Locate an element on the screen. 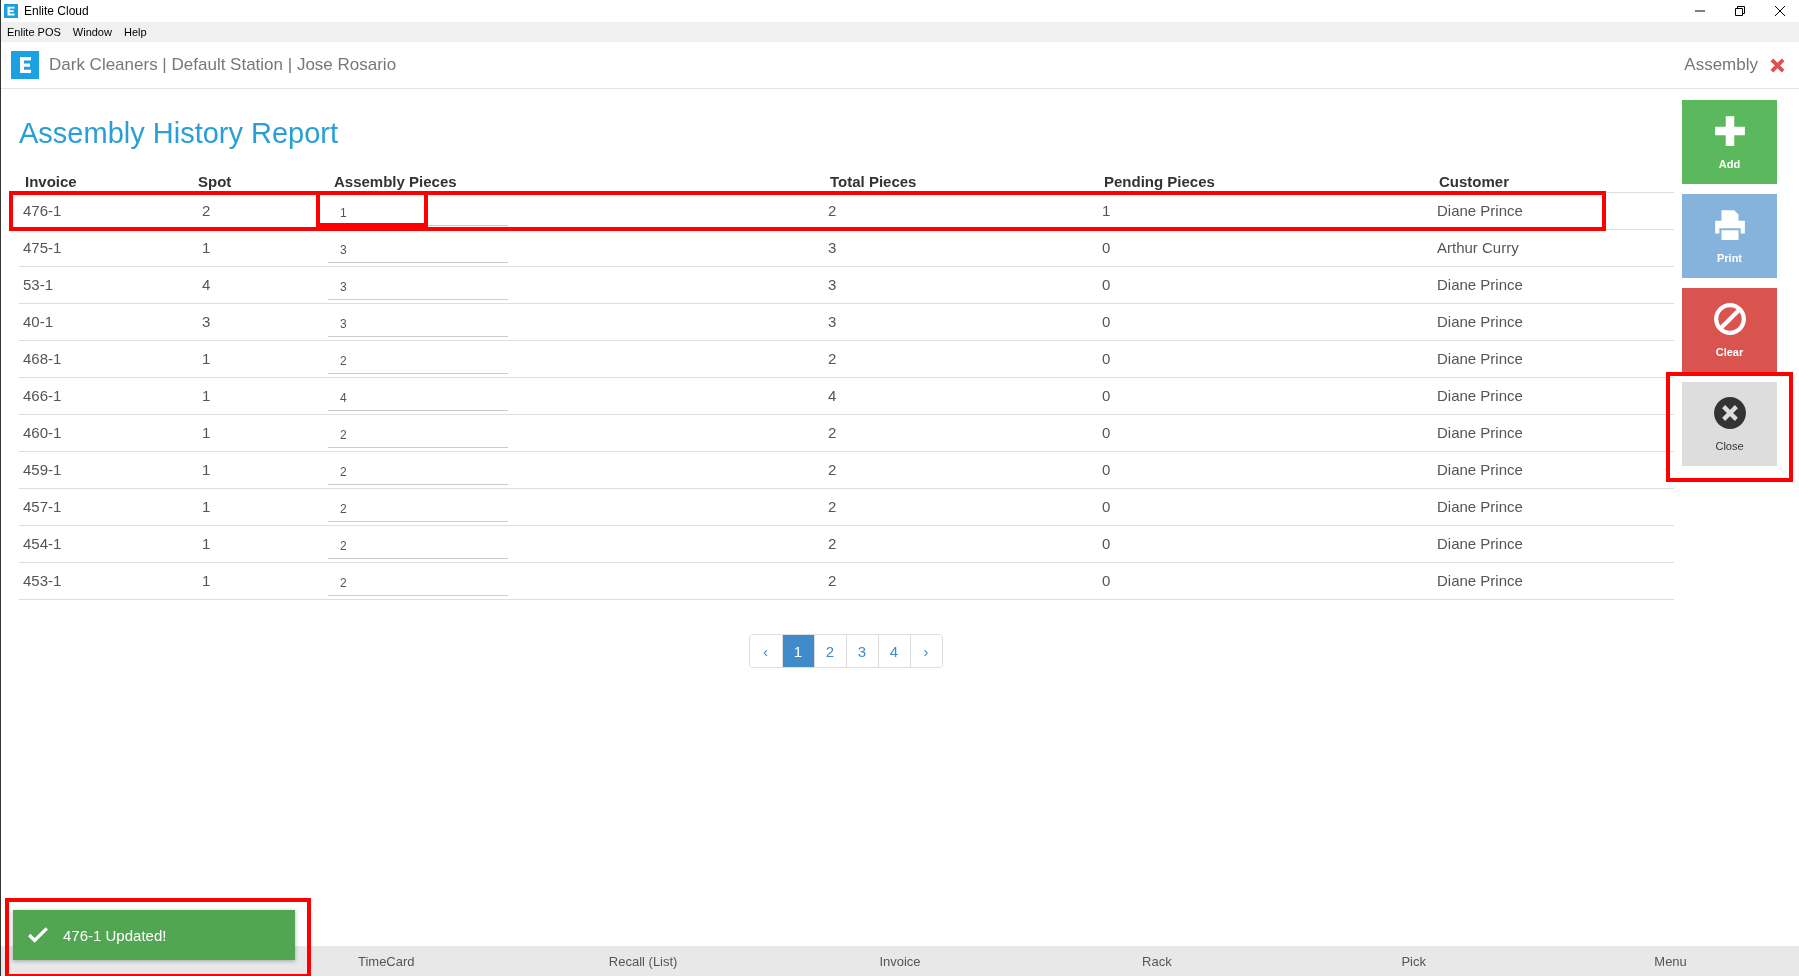 The height and width of the screenshot is (976, 1799). input-field: 4 is located at coordinates (418, 394).